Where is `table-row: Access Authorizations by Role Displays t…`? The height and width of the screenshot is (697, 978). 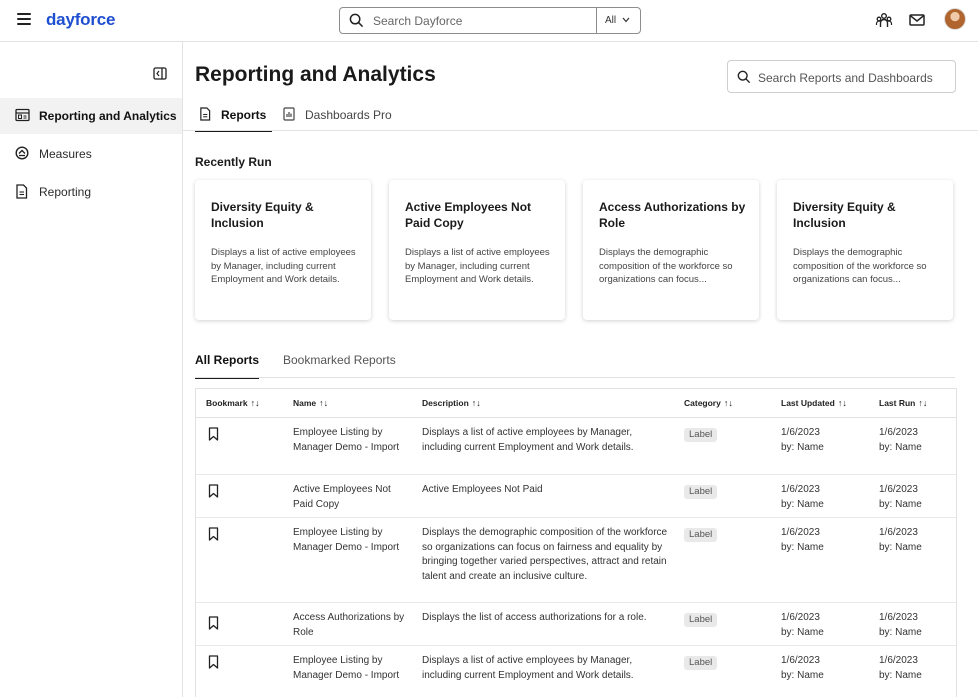
table-row: Access Authorizations by Role Displays t… is located at coordinates (576, 624).